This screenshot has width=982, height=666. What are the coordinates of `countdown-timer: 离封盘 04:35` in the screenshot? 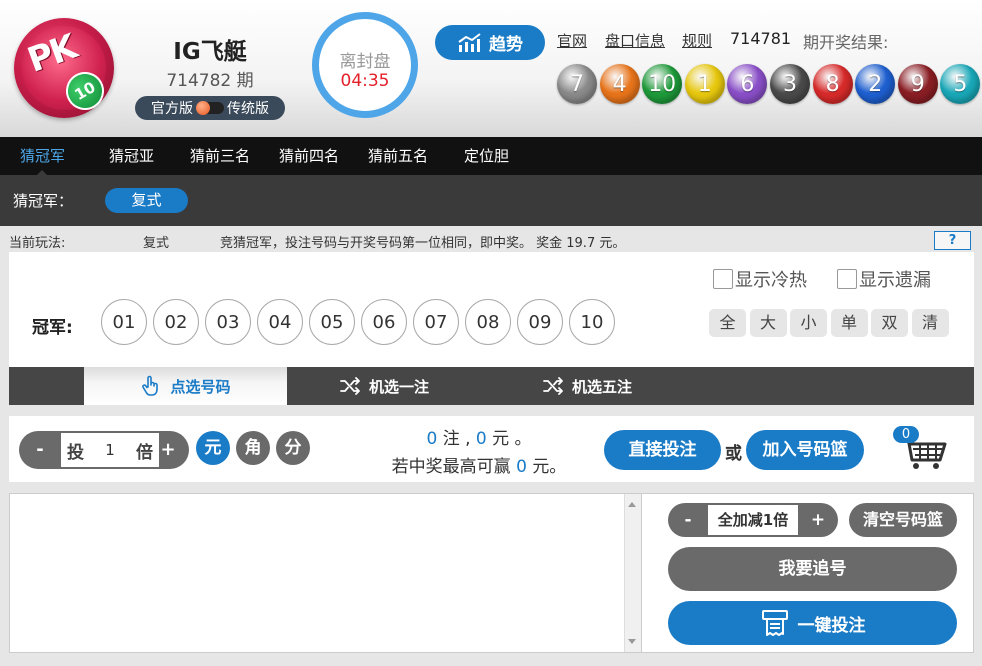 It's located at (365, 65).